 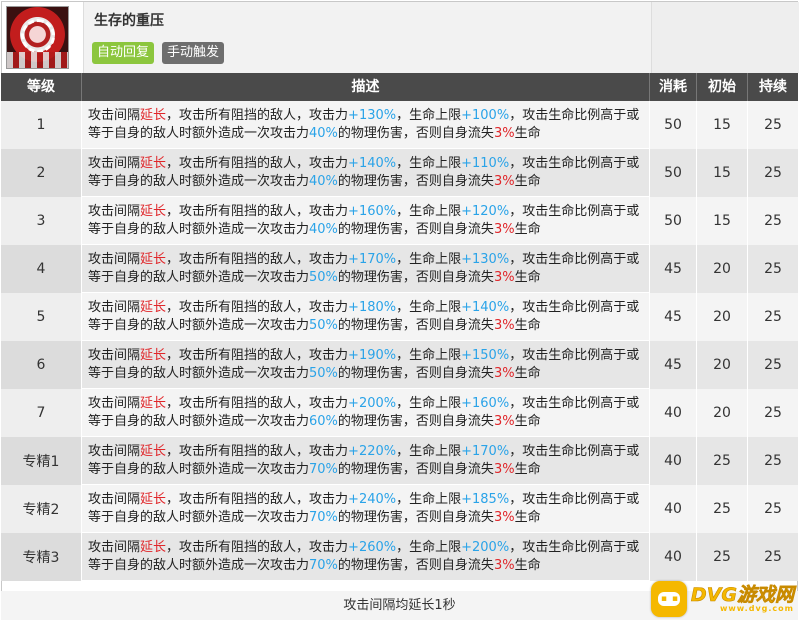 What do you see at coordinates (485, 355) in the screenshot?
I see `desc-hp-value: +150%` at bounding box center [485, 355].